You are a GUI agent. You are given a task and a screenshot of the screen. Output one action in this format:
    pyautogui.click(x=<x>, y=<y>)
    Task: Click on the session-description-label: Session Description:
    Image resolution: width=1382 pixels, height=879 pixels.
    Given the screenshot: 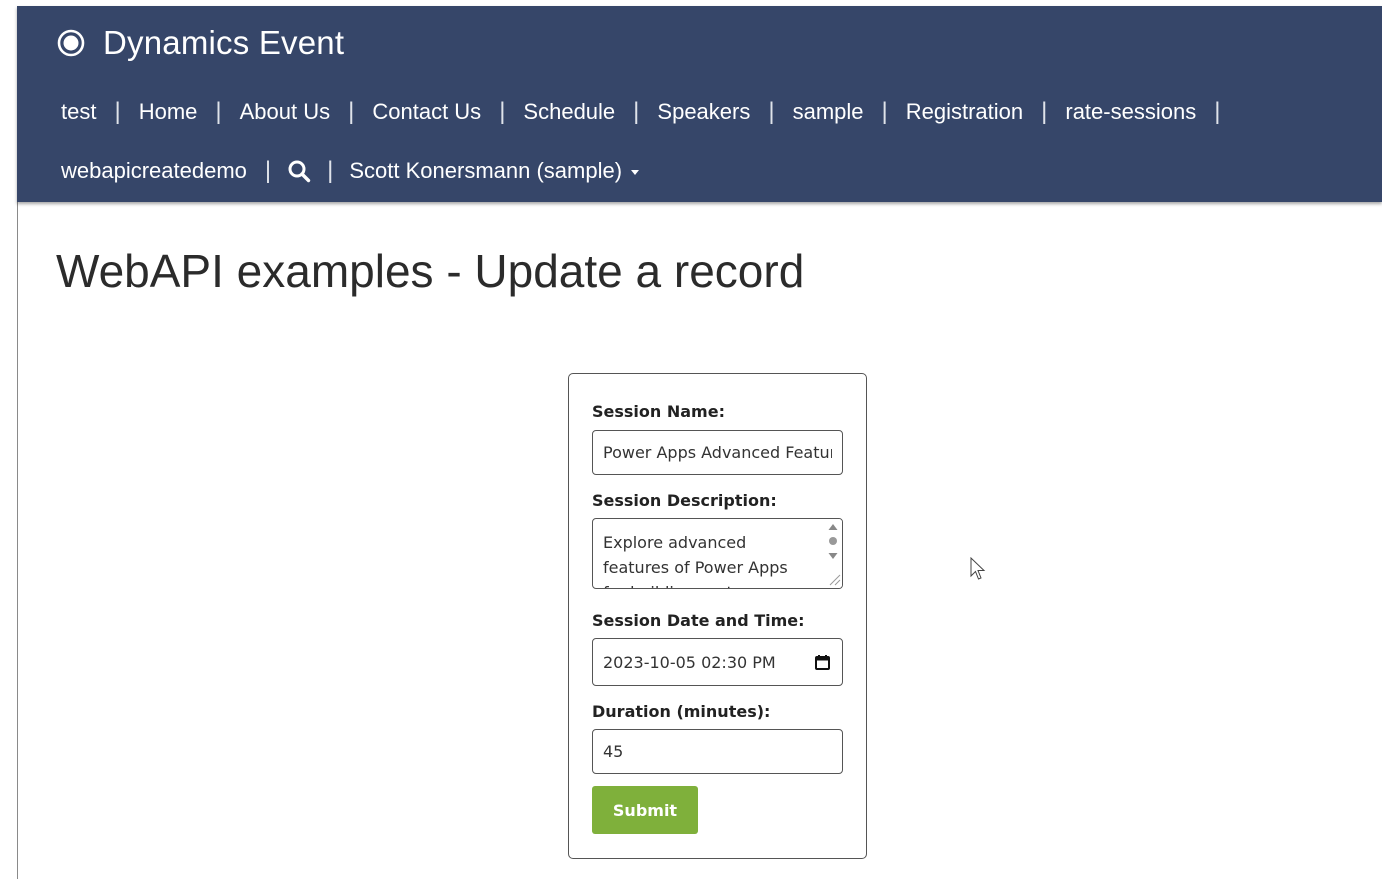 What is the action you would take?
    pyautogui.click(x=684, y=500)
    